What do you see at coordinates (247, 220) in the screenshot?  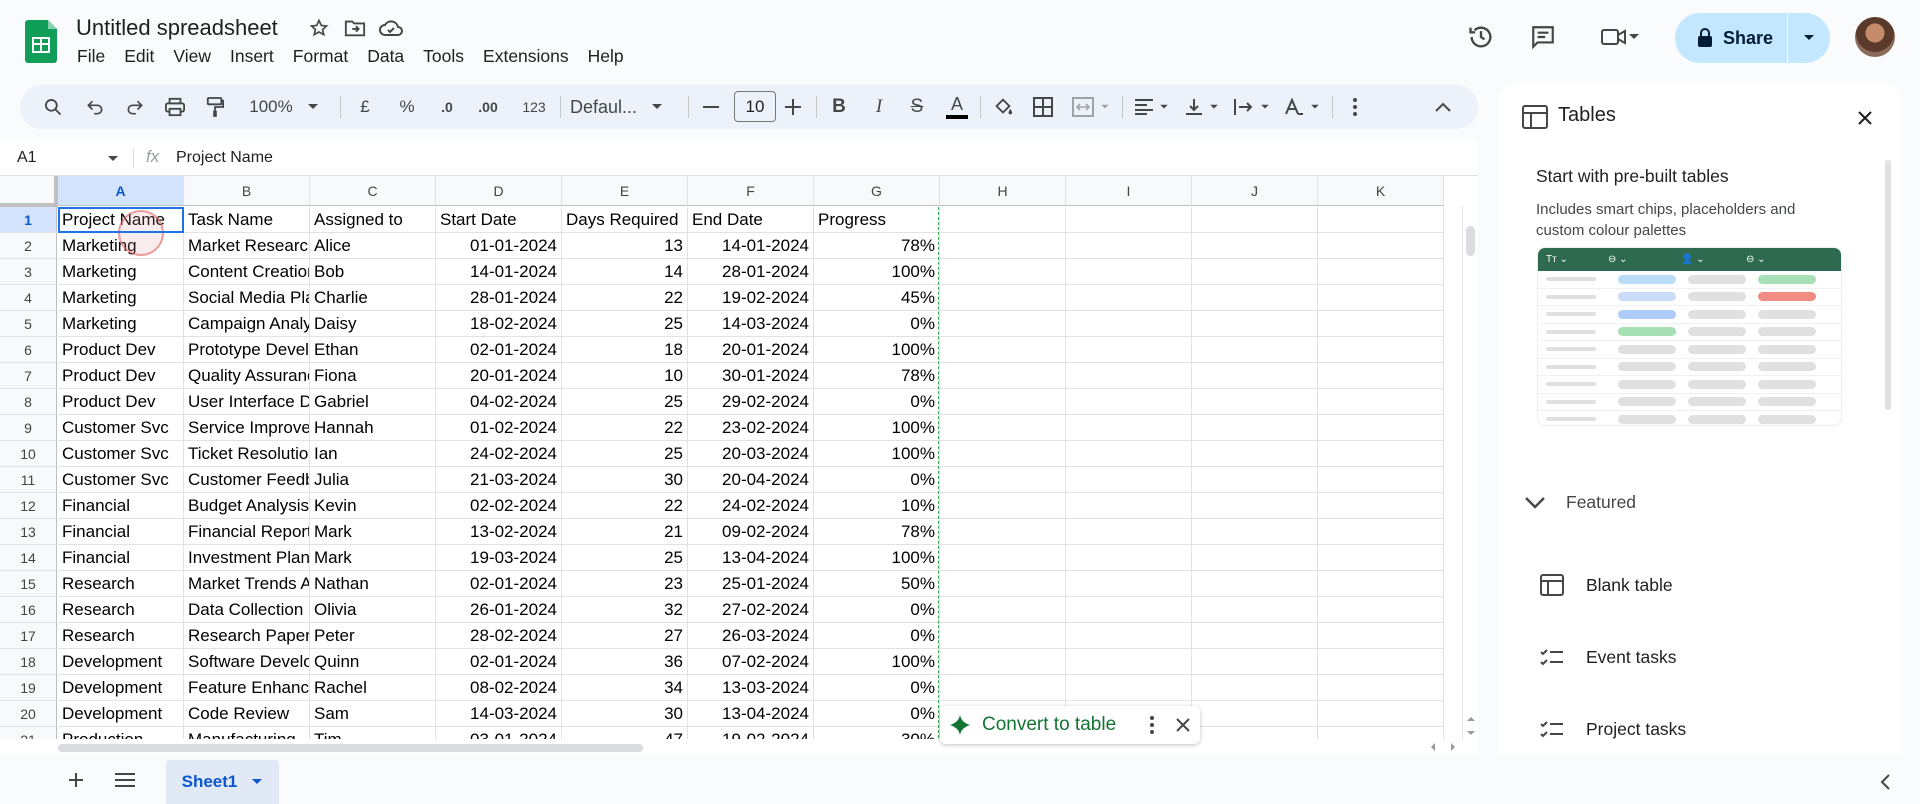 I see `header-cell: Task Name` at bounding box center [247, 220].